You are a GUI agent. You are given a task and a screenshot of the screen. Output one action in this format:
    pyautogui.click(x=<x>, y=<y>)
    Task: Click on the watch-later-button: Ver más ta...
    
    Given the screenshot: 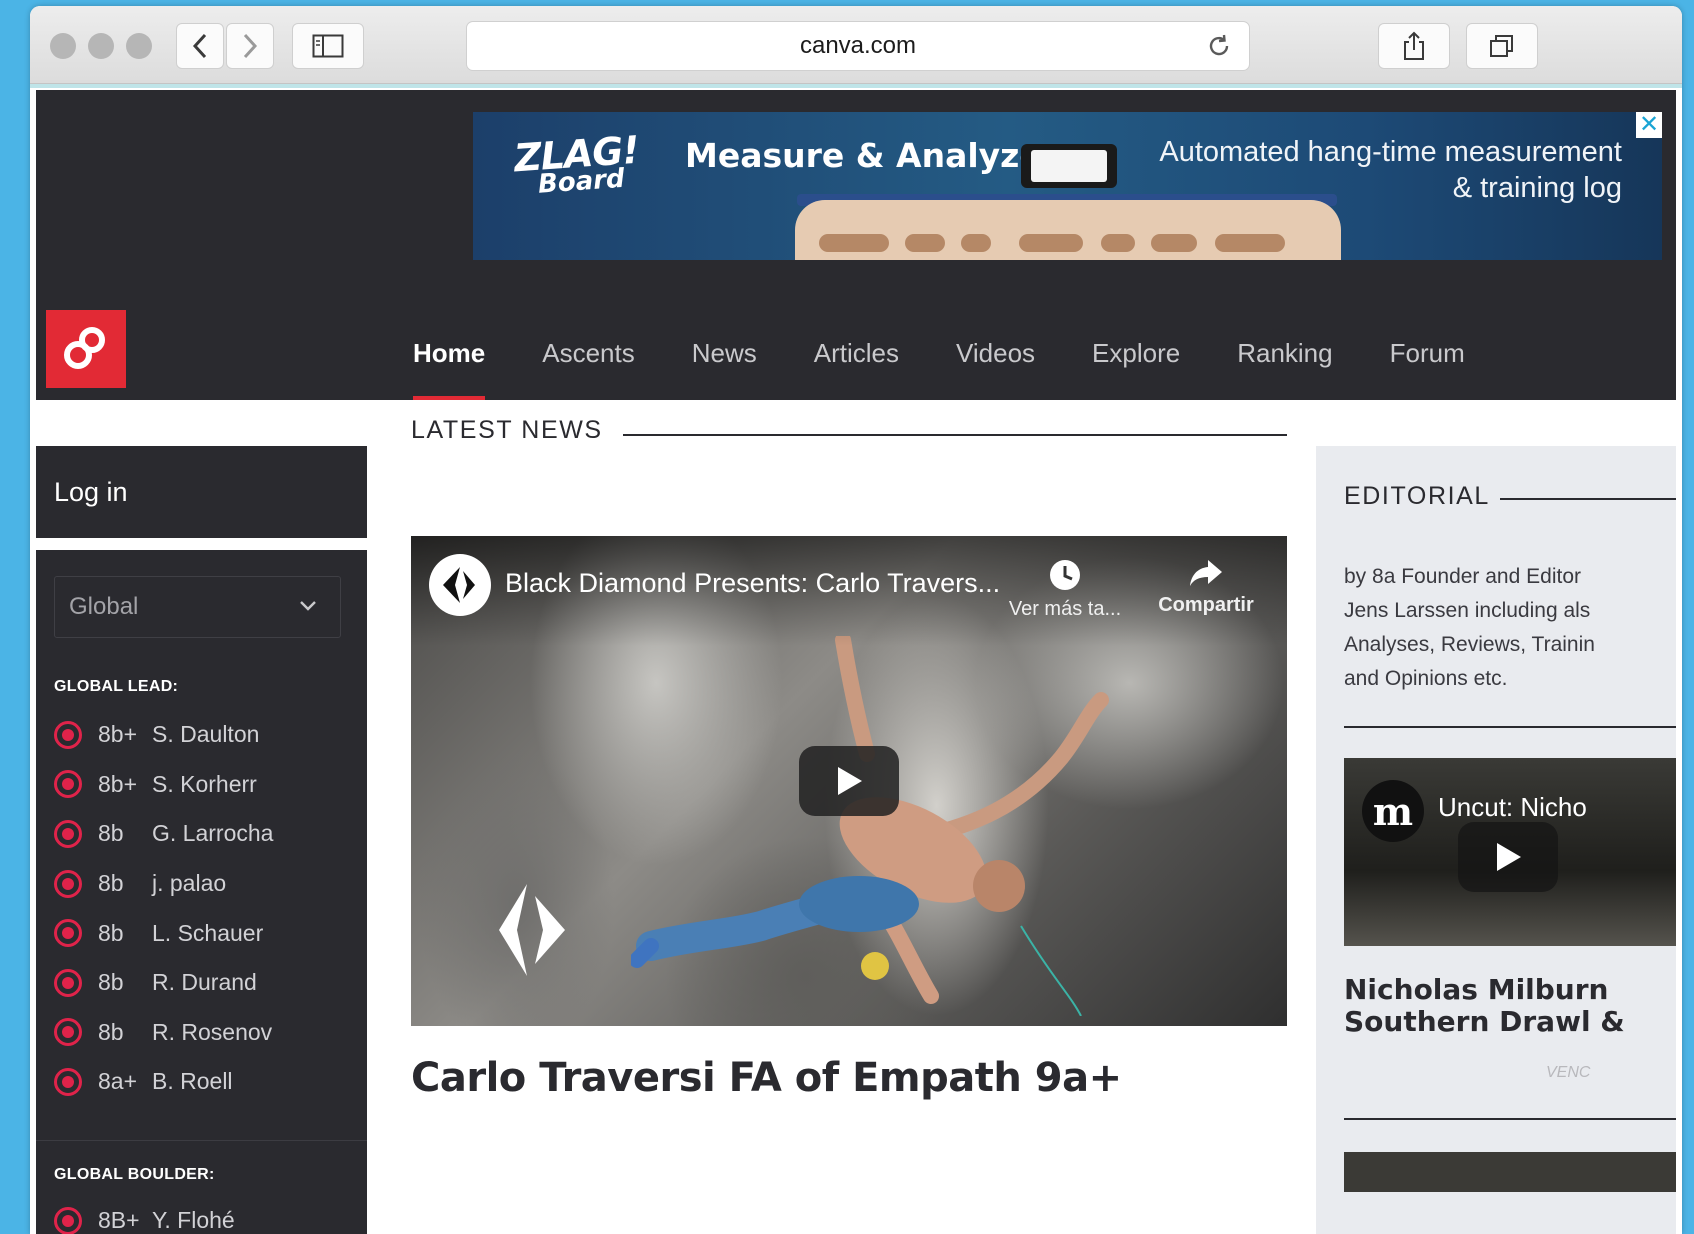 What is the action you would take?
    pyautogui.click(x=1065, y=589)
    